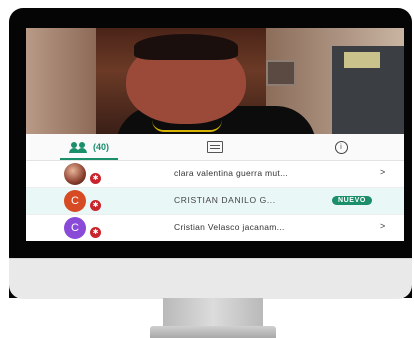 The image size is (414, 338). What do you see at coordinates (352, 200) in the screenshot?
I see `new-badge: NUEVO` at bounding box center [352, 200].